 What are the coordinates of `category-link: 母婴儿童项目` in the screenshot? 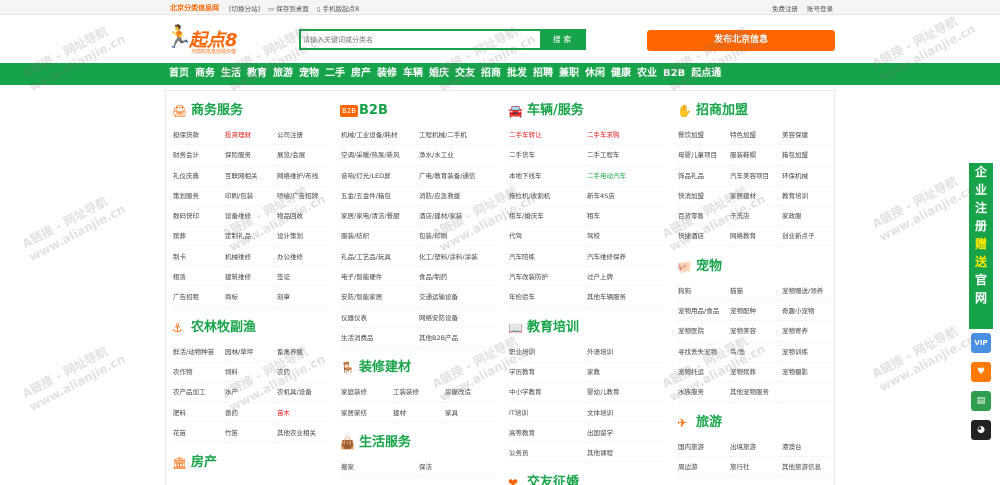 It's located at (704, 155).